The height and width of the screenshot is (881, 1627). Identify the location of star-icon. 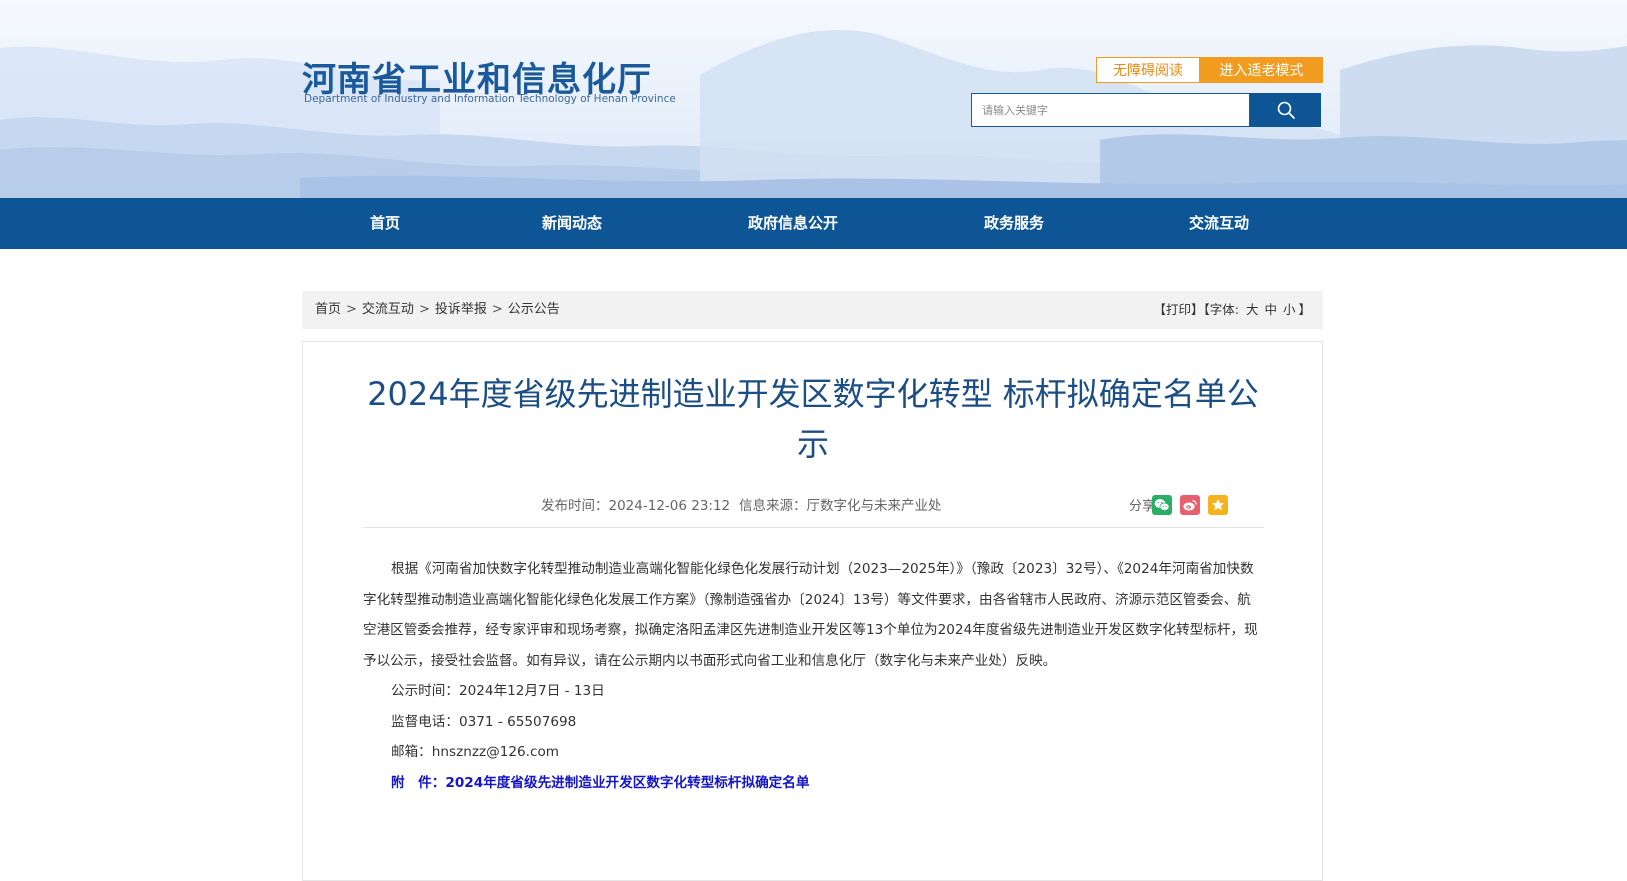
(1218, 505).